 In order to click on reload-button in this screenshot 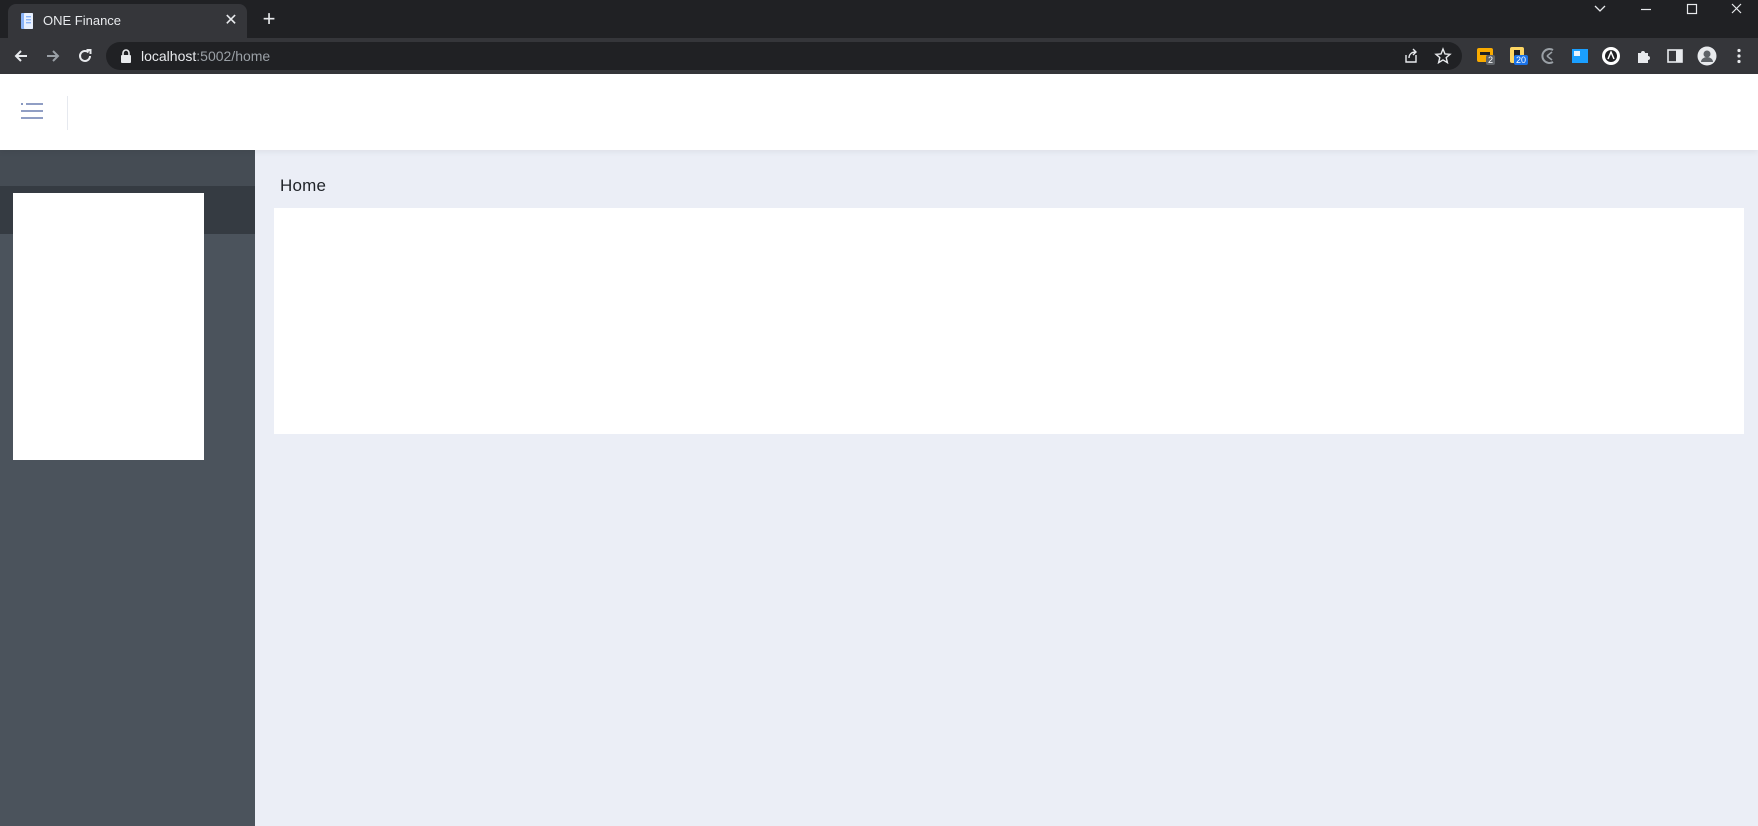, I will do `click(85, 56)`.